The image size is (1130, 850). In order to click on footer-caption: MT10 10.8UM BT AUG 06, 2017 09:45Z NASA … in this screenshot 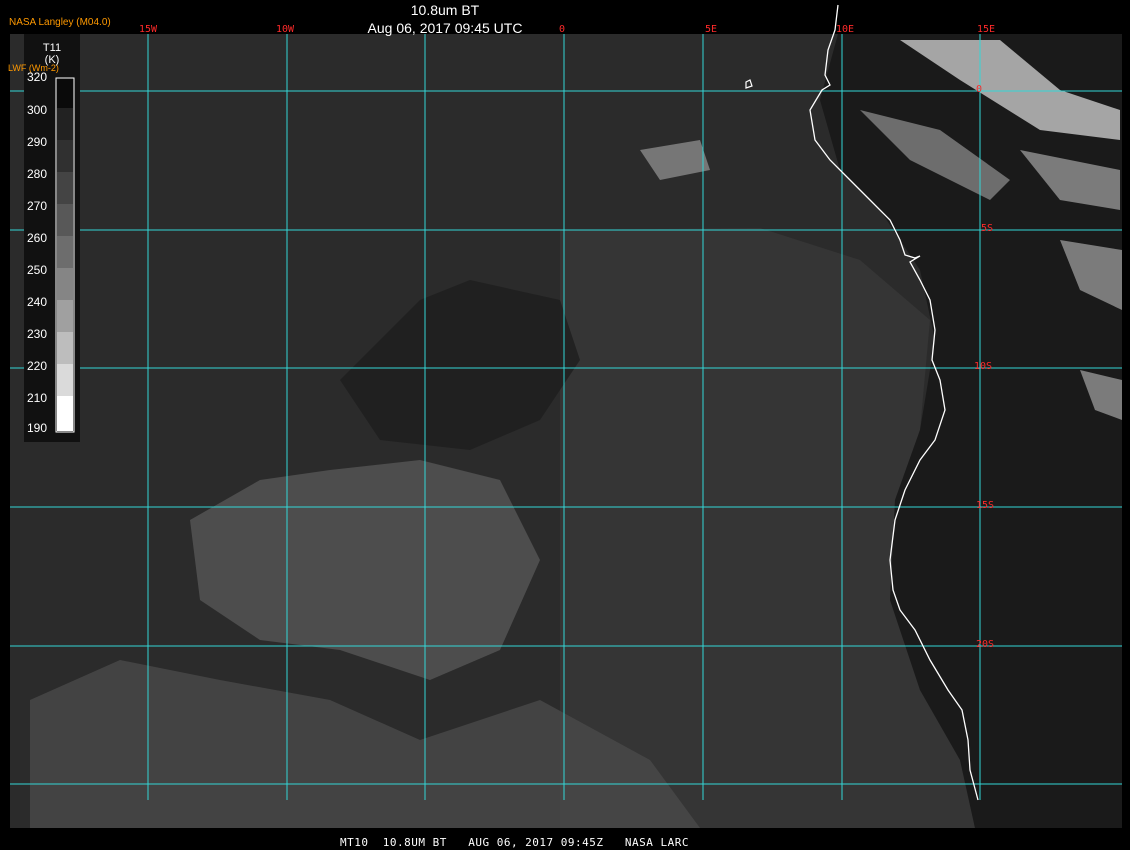, I will do `click(515, 842)`.